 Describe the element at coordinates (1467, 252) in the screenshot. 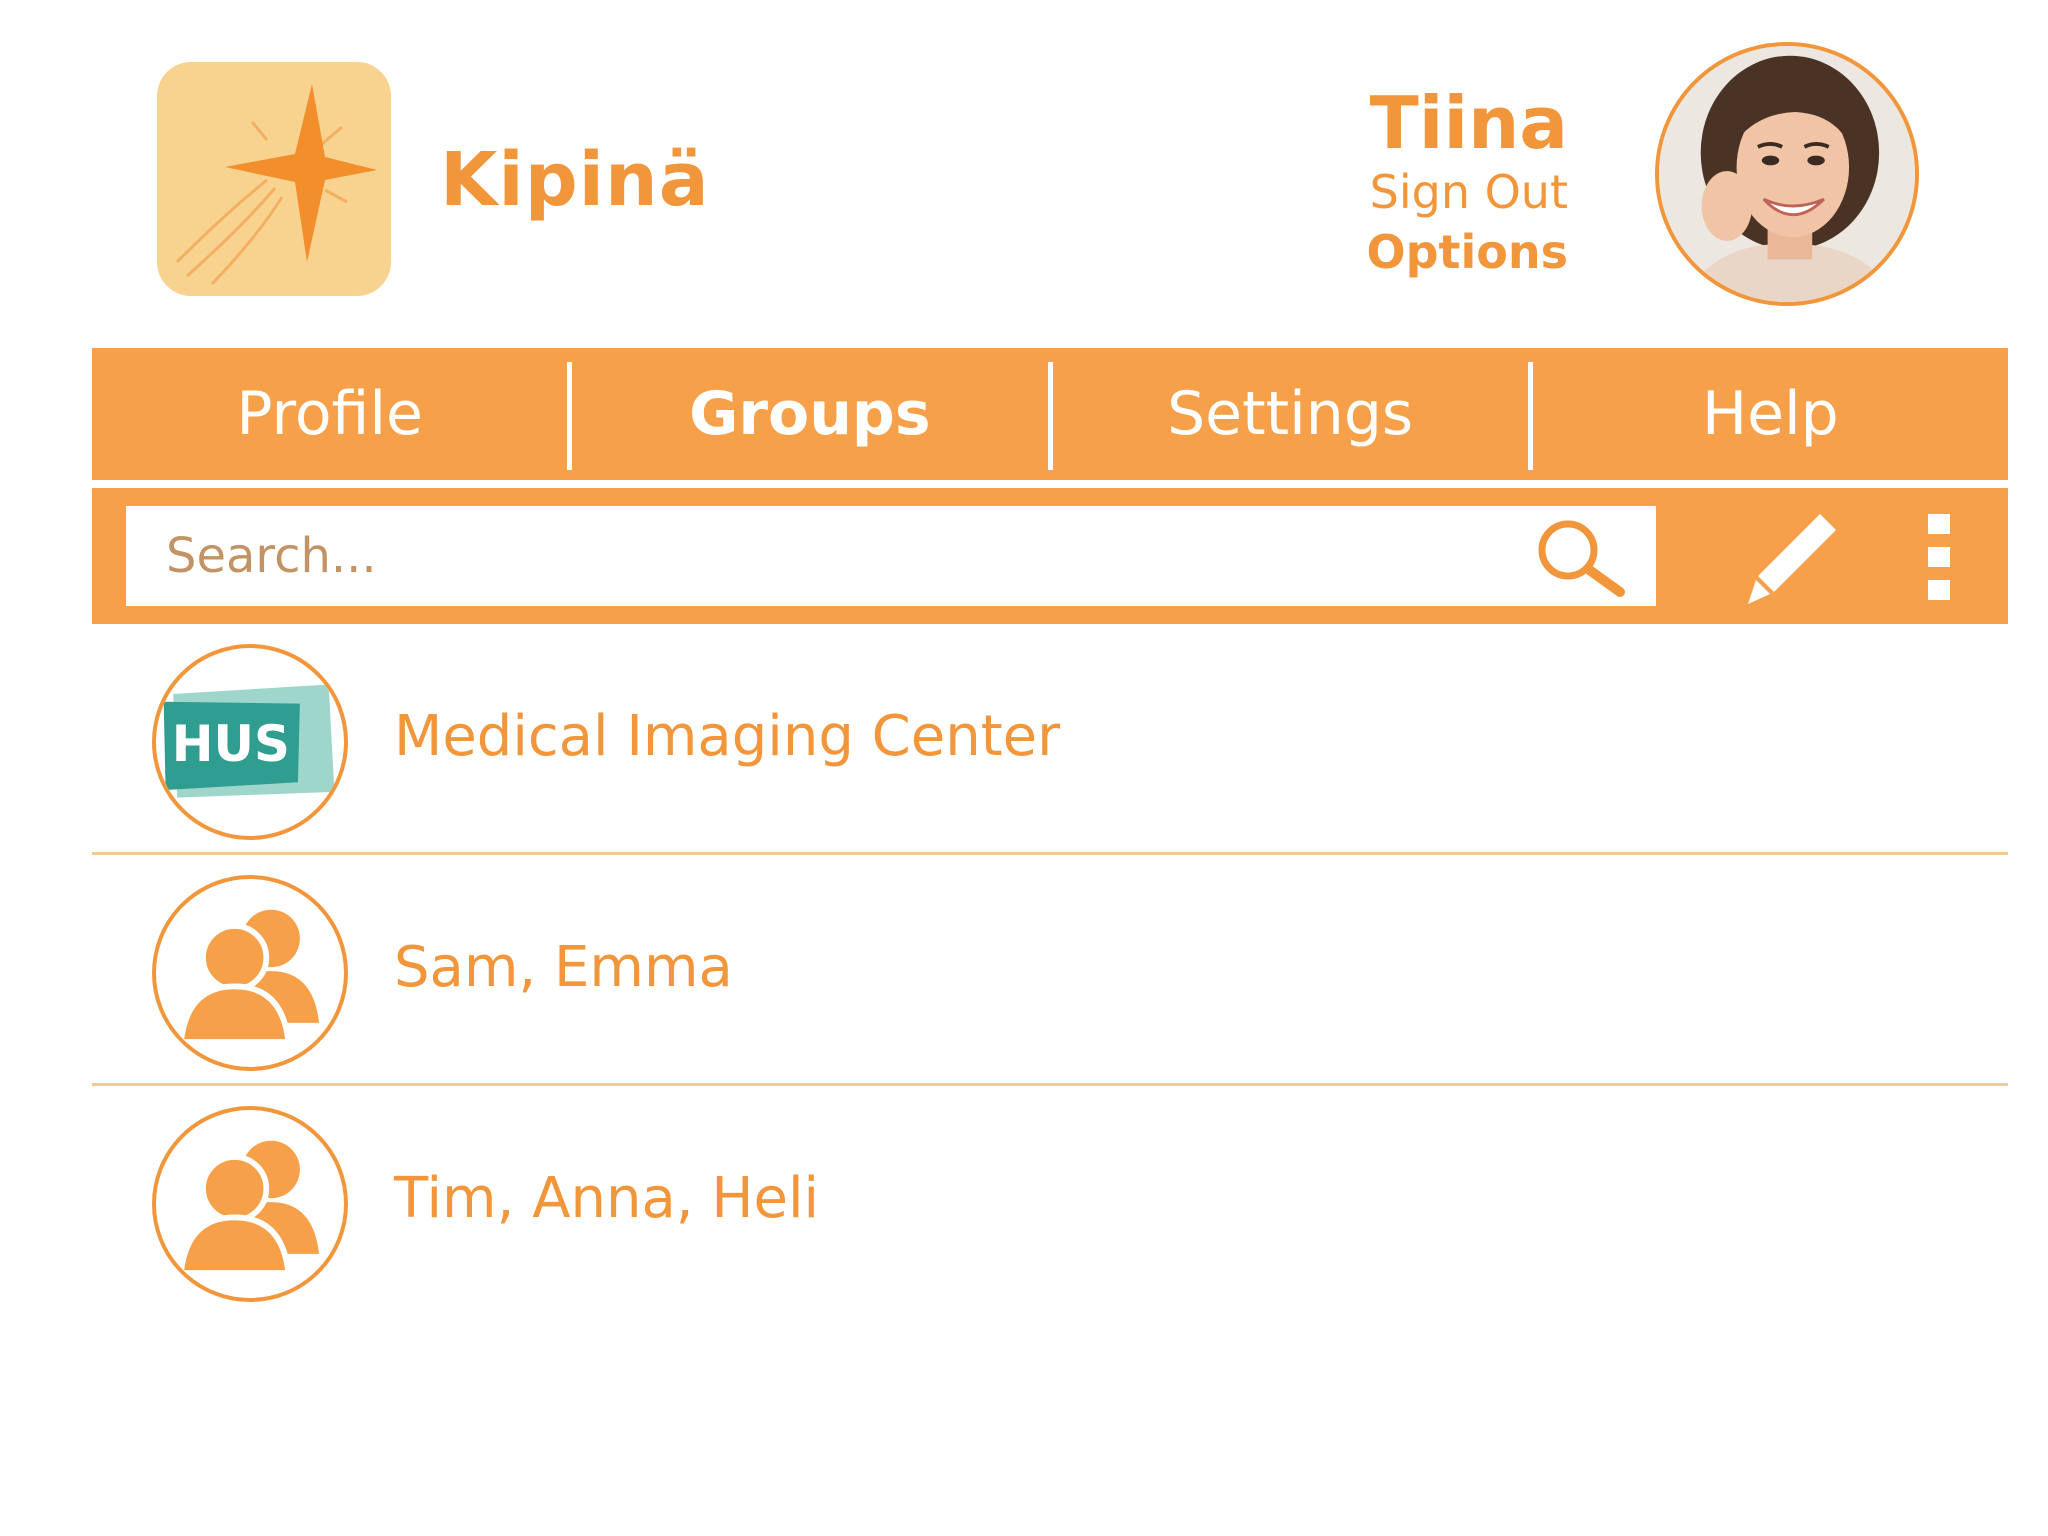

I see `options-link: Options` at that location.